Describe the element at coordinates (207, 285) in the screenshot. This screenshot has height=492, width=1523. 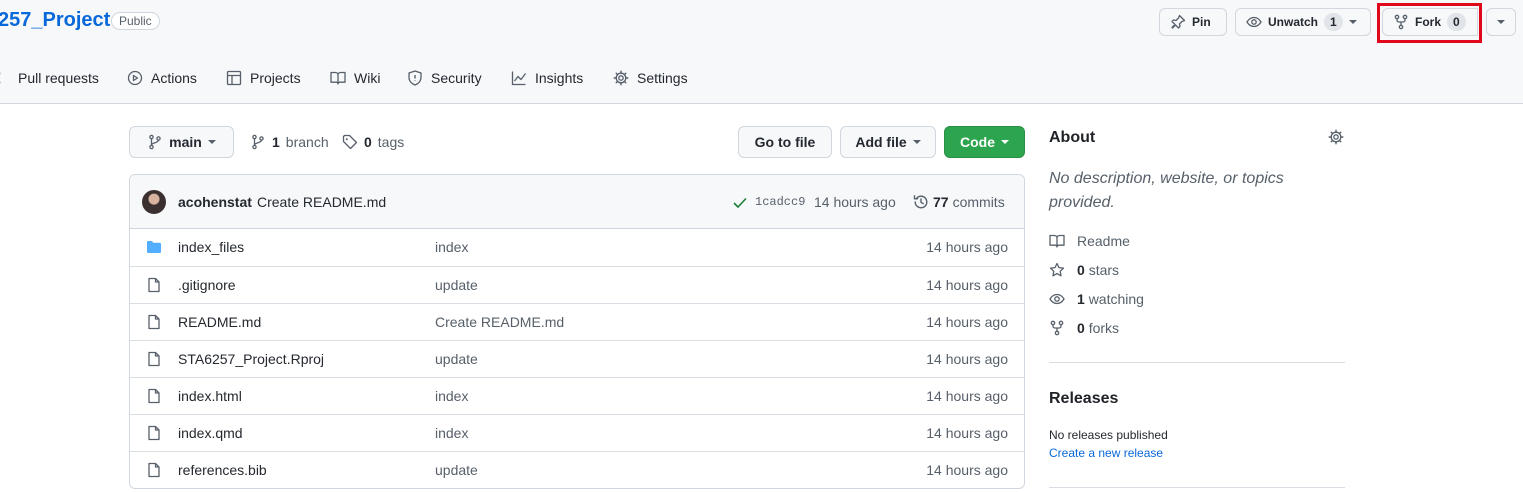
I see `file-name-link: .gitignore` at that location.